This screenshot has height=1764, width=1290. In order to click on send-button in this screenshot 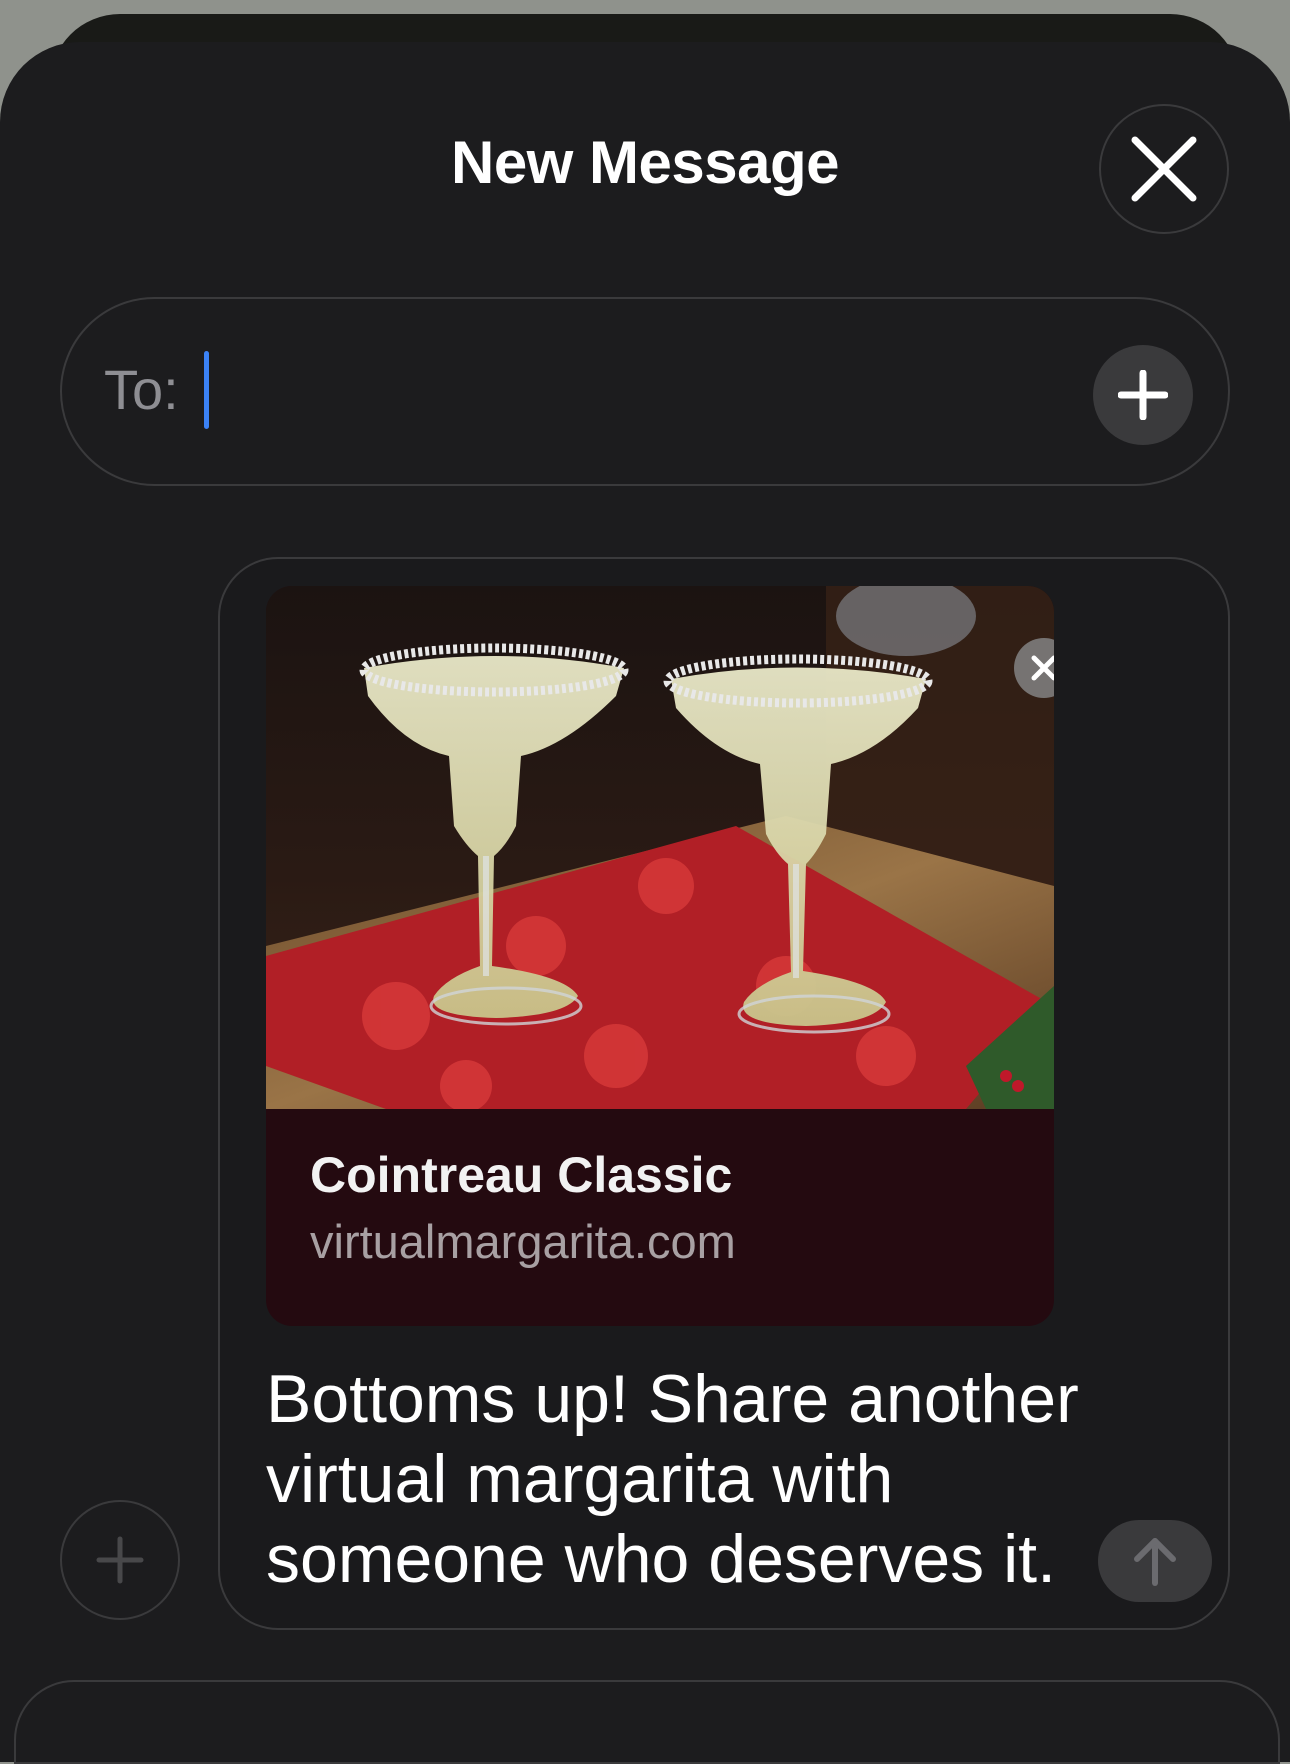, I will do `click(1155, 1561)`.